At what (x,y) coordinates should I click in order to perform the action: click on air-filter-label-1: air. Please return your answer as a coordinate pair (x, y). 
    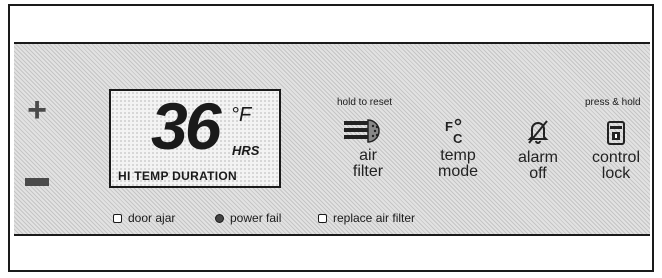
    Looking at the image, I should click on (368, 155).